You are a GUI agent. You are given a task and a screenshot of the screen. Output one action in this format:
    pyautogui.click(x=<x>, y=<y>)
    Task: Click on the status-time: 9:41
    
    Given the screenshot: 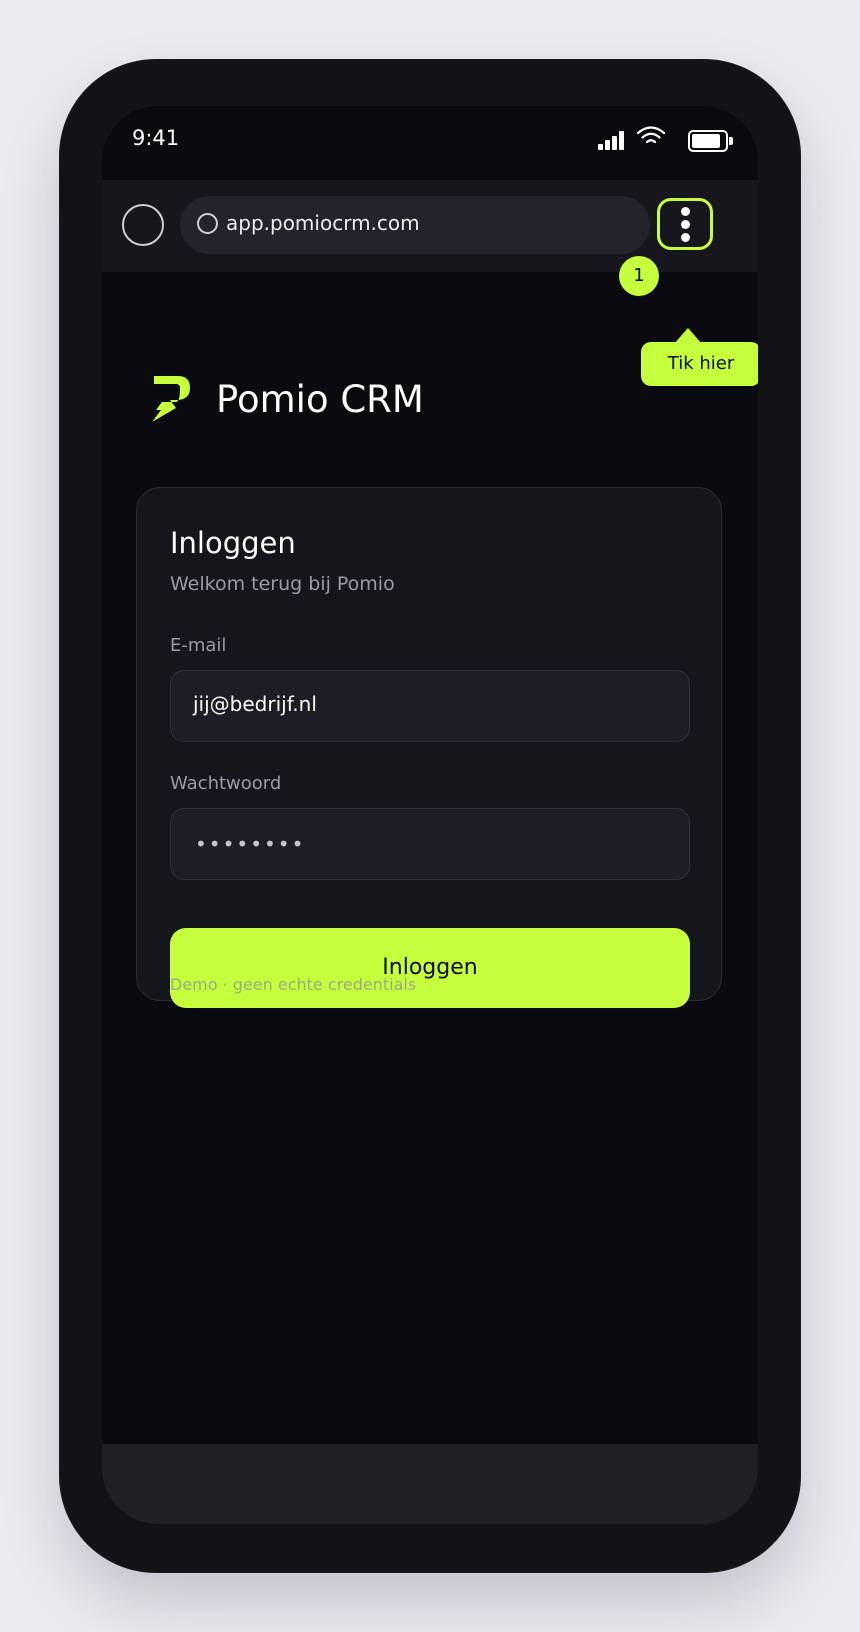 What is the action you would take?
    pyautogui.click(x=156, y=138)
    